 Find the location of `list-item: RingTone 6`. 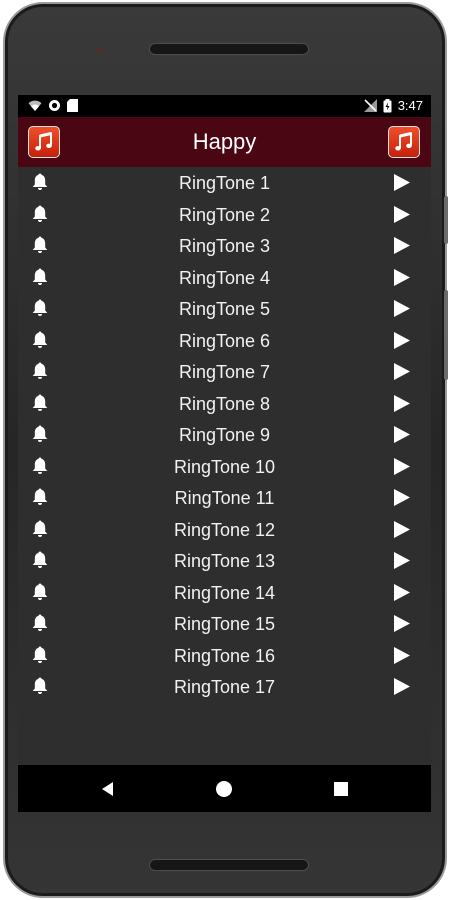

list-item: RingTone 6 is located at coordinates (224, 341).